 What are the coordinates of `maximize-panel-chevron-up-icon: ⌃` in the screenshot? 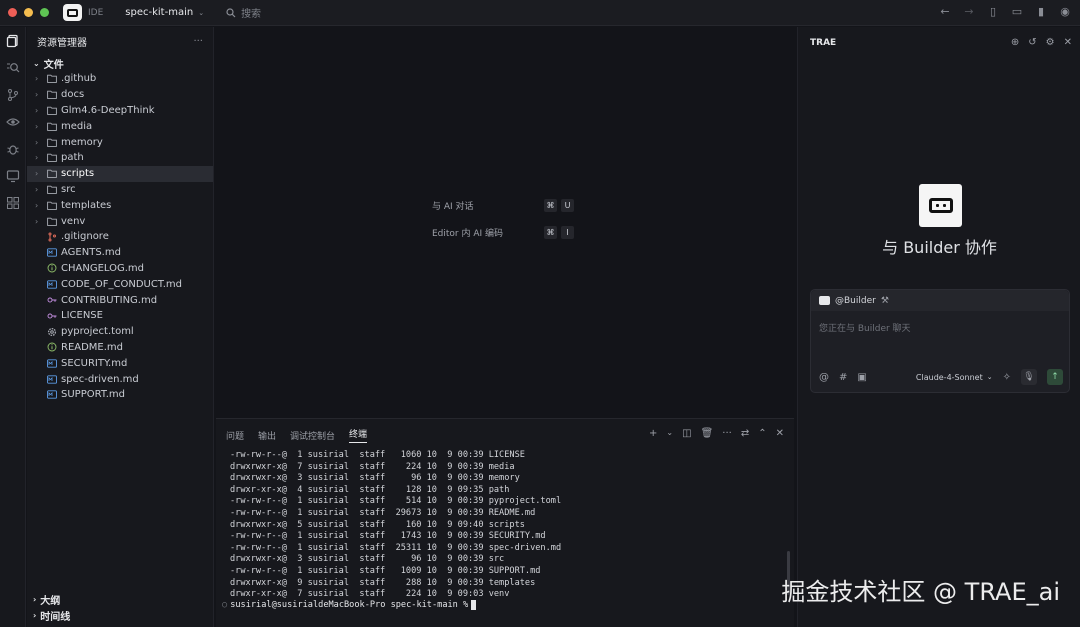 It's located at (762, 433).